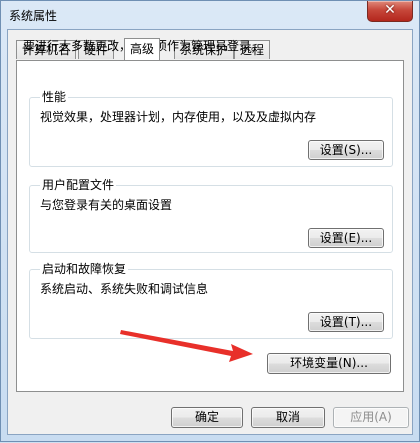 The image size is (420, 443). I want to click on arrow-shape, so click(186, 346).